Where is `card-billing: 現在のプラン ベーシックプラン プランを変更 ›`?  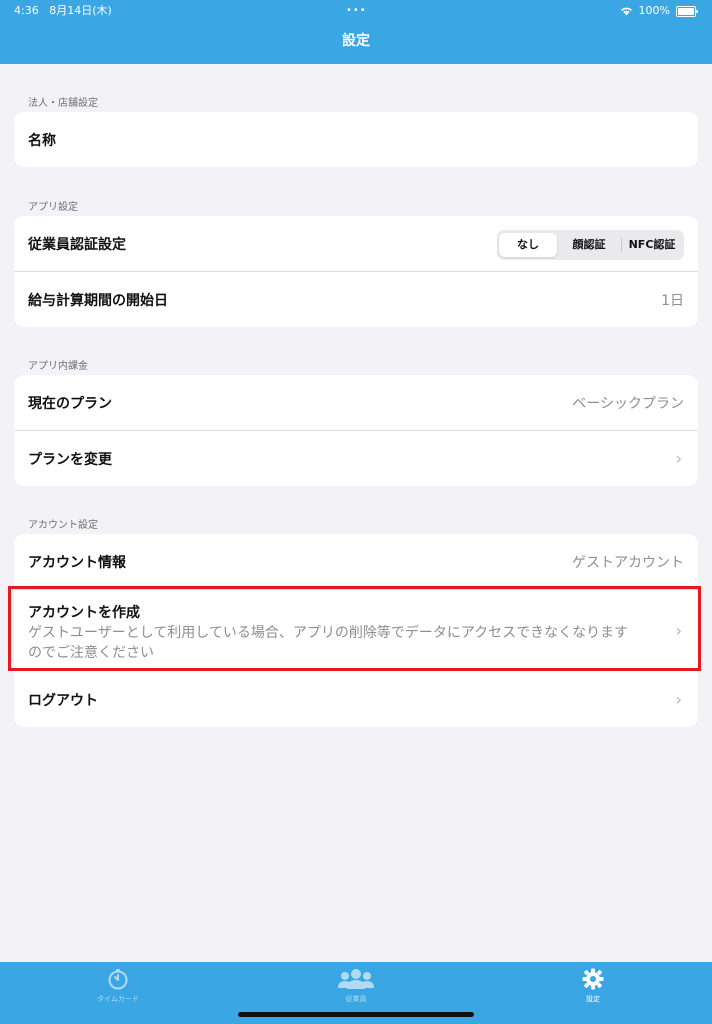
card-billing: 現在のプラン ベーシックプラン プランを変更 › is located at coordinates (356, 430).